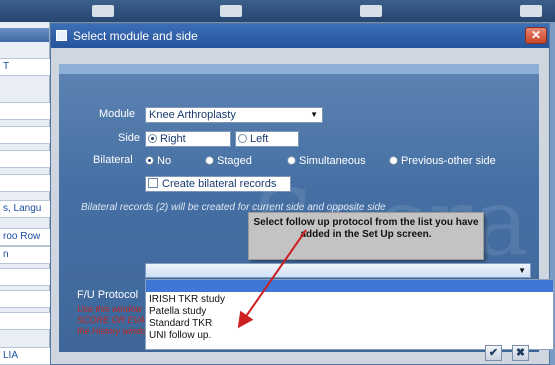 The image size is (555, 365). What do you see at coordinates (520, 353) in the screenshot?
I see `cancel-button: ✖` at bounding box center [520, 353].